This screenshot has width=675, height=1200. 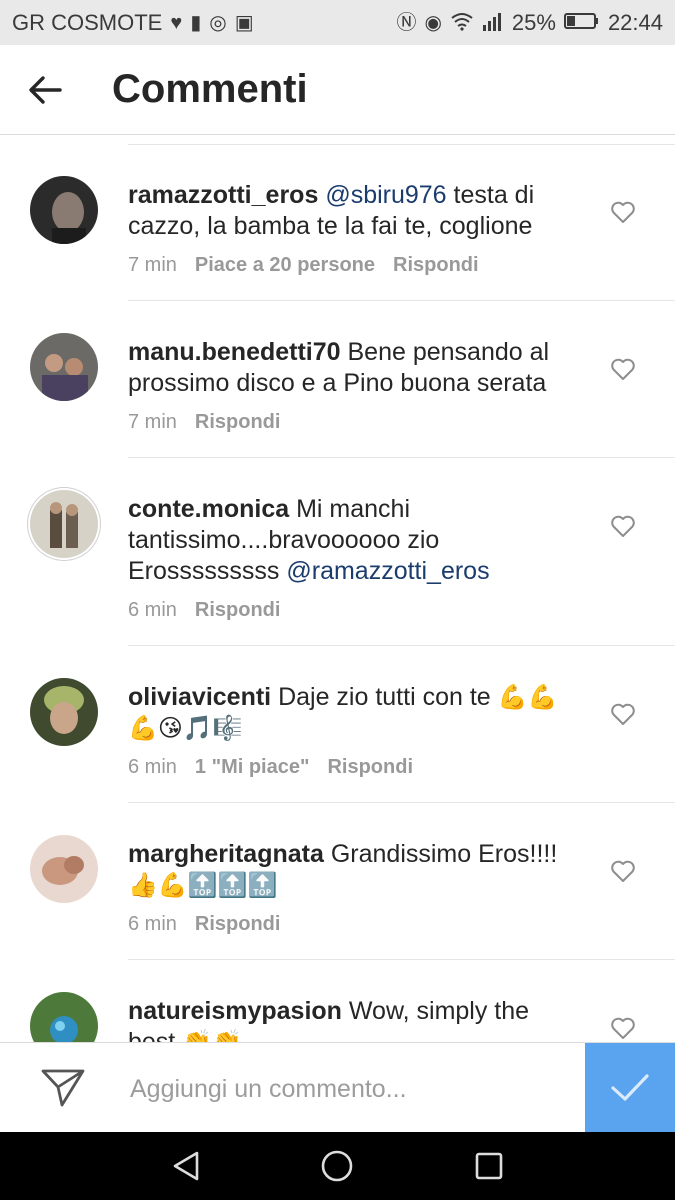 I want to click on back-arrow-icon, so click(x=45, y=89).